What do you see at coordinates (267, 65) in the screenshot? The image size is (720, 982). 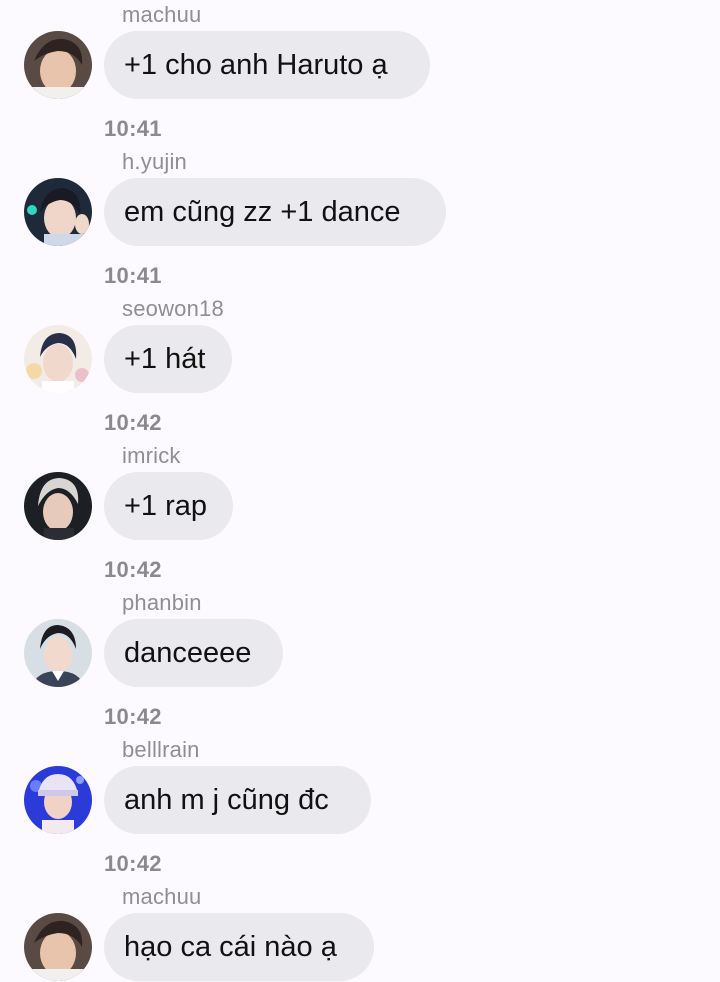 I see `message-bubble: +1 cho anh Haruto ạ` at bounding box center [267, 65].